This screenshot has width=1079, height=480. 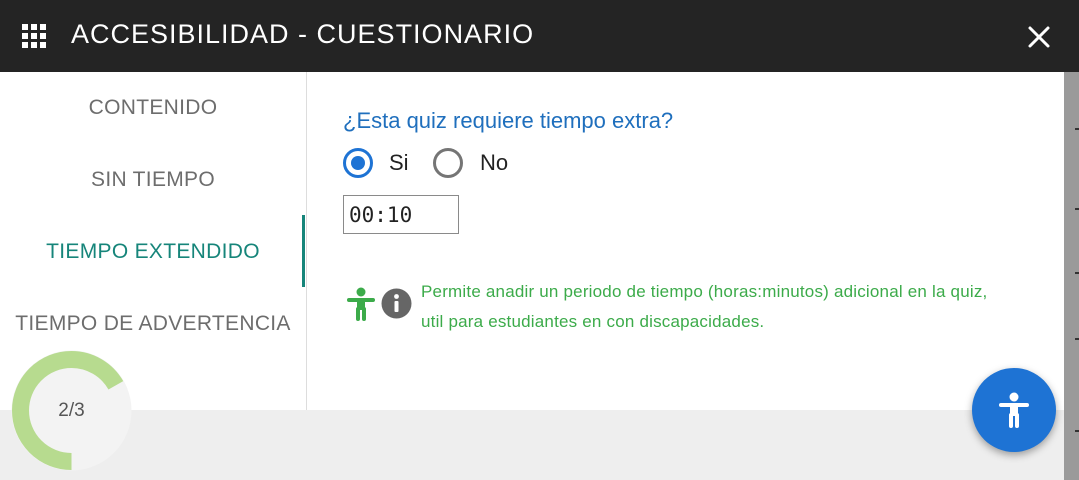 I want to click on time-input, so click(x=401, y=214).